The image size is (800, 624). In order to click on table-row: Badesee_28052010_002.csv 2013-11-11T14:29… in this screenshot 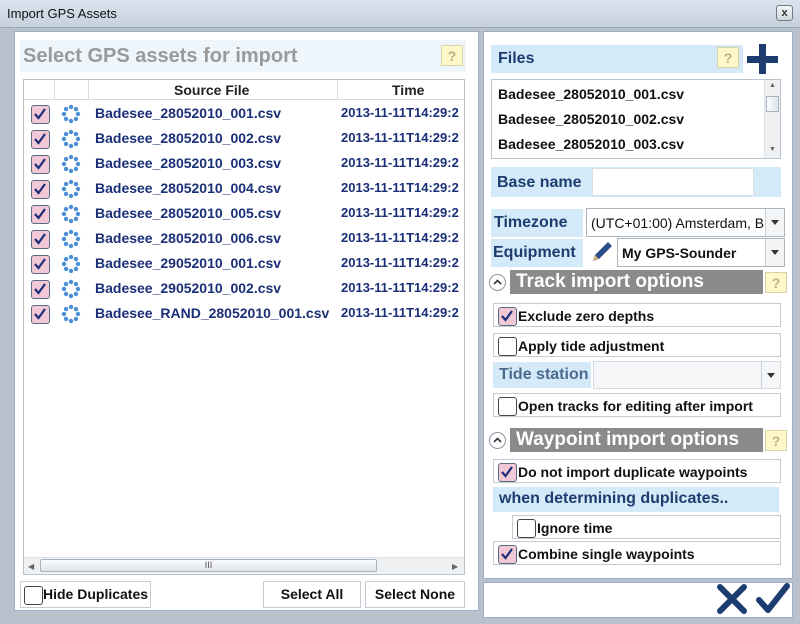, I will do `click(244, 138)`.